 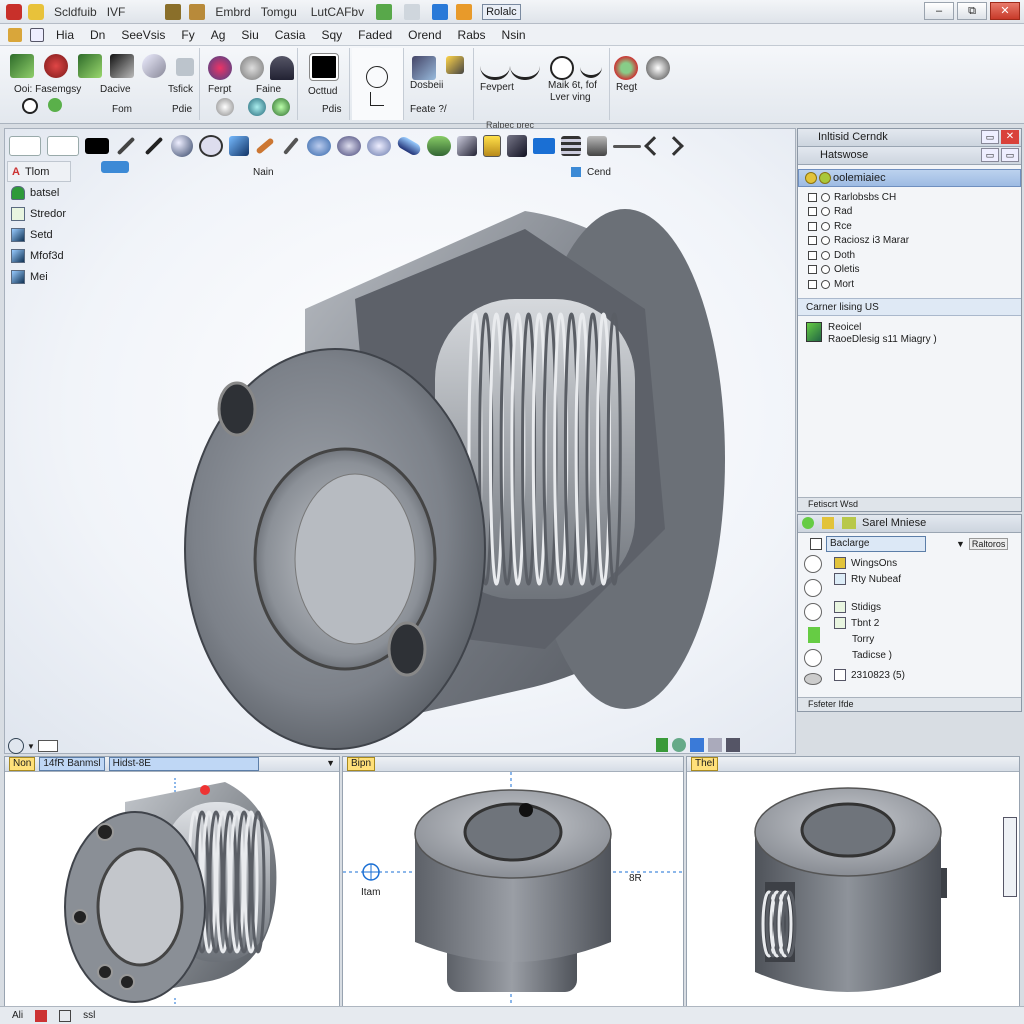 What do you see at coordinates (495, 68) in the screenshot?
I see `export-icon` at bounding box center [495, 68].